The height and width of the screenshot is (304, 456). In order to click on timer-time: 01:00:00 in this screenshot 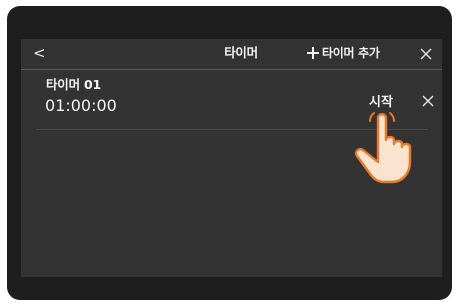, I will do `click(81, 105)`.